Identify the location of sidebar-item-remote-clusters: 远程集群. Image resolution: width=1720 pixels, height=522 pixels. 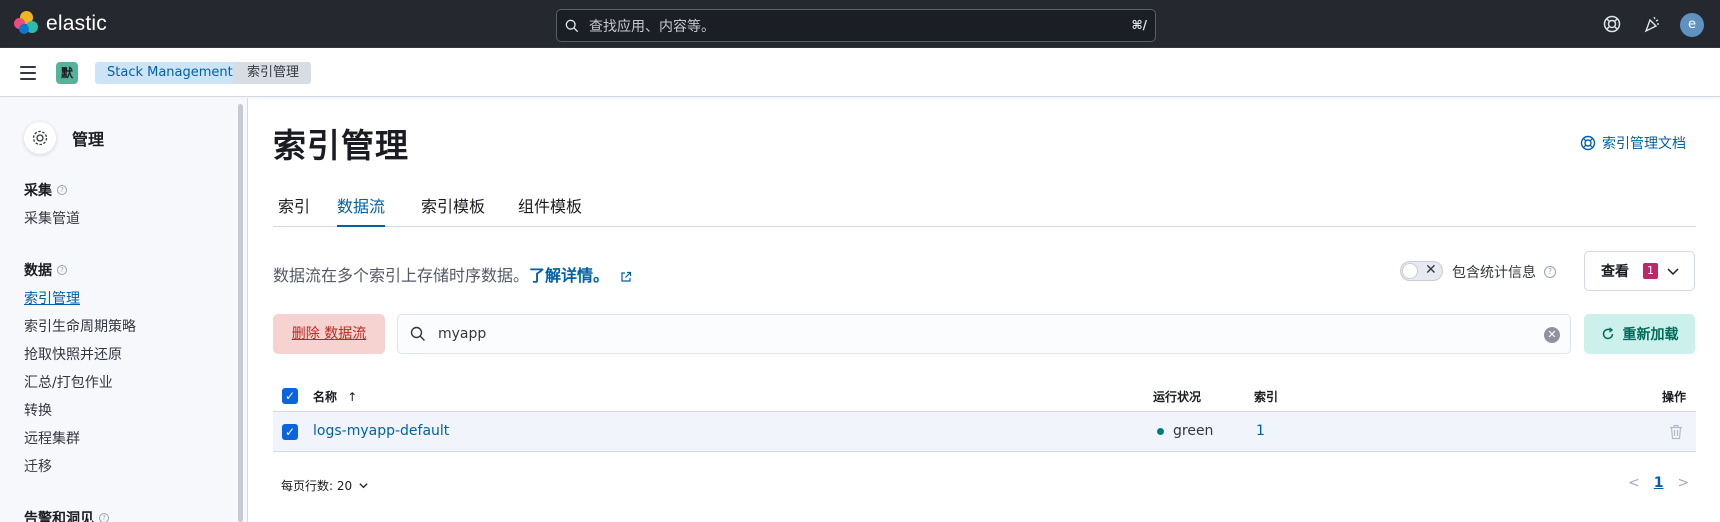
(52, 438).